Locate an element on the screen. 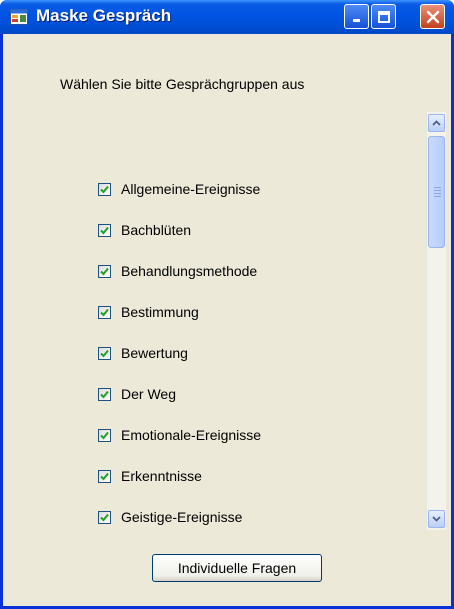 Image resolution: width=454 pixels, height=609 pixels. group-checkbox-item: Emotionale-Ereignisse is located at coordinates (179, 435).